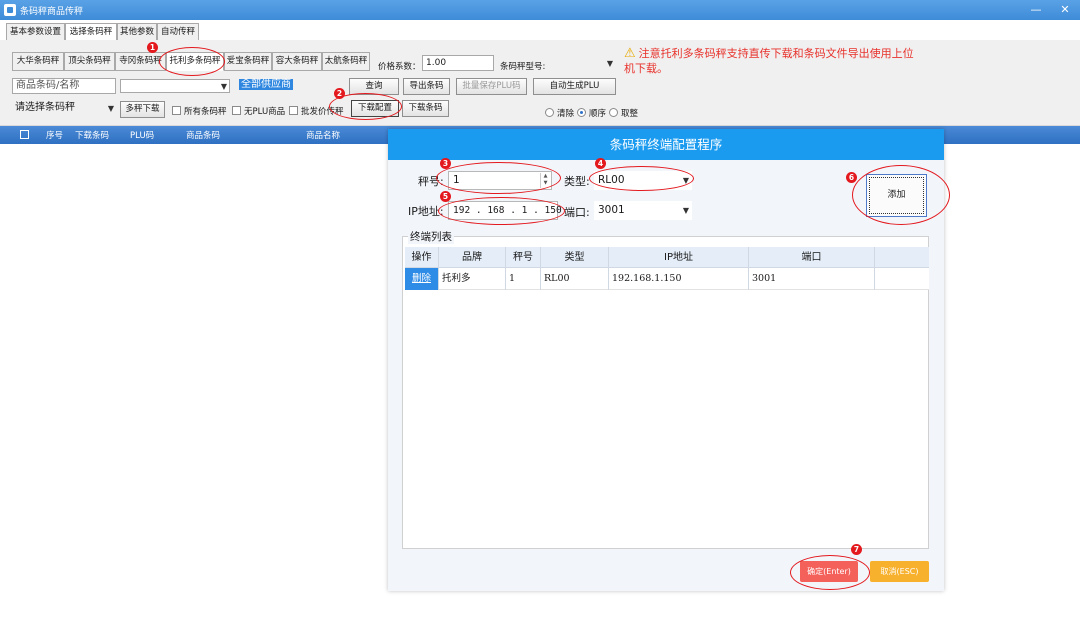 The height and width of the screenshot is (636, 1080). What do you see at coordinates (297, 61) in the screenshot?
I see `tab-rongda-scale: 容大条码秤` at bounding box center [297, 61].